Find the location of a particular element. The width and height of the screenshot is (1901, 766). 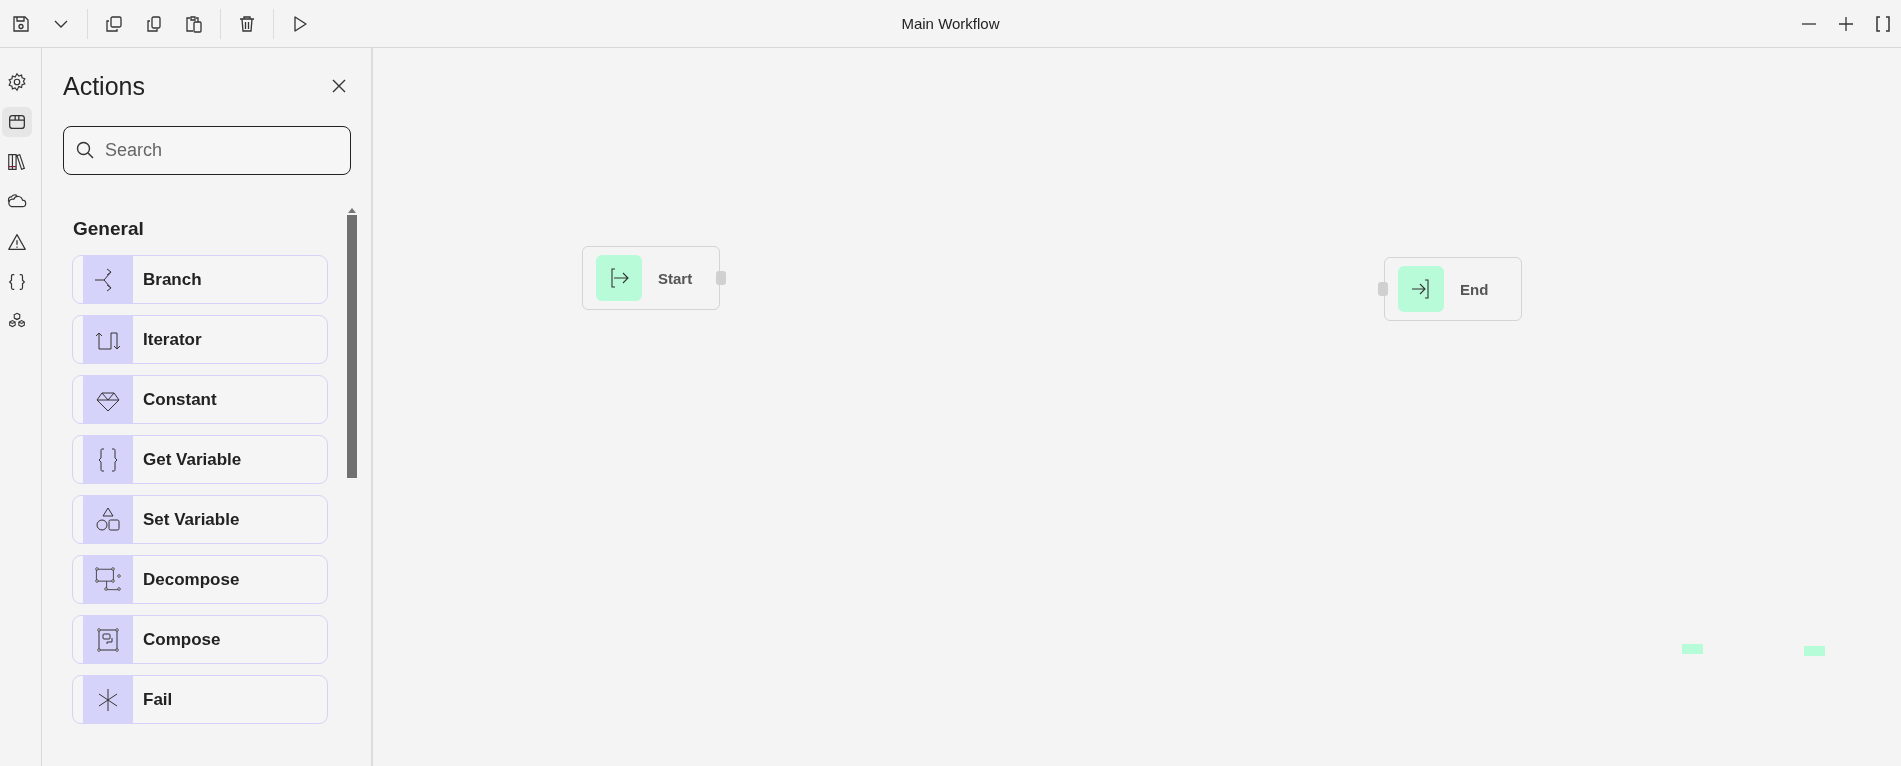

action-item: Branch is located at coordinates (200, 279).